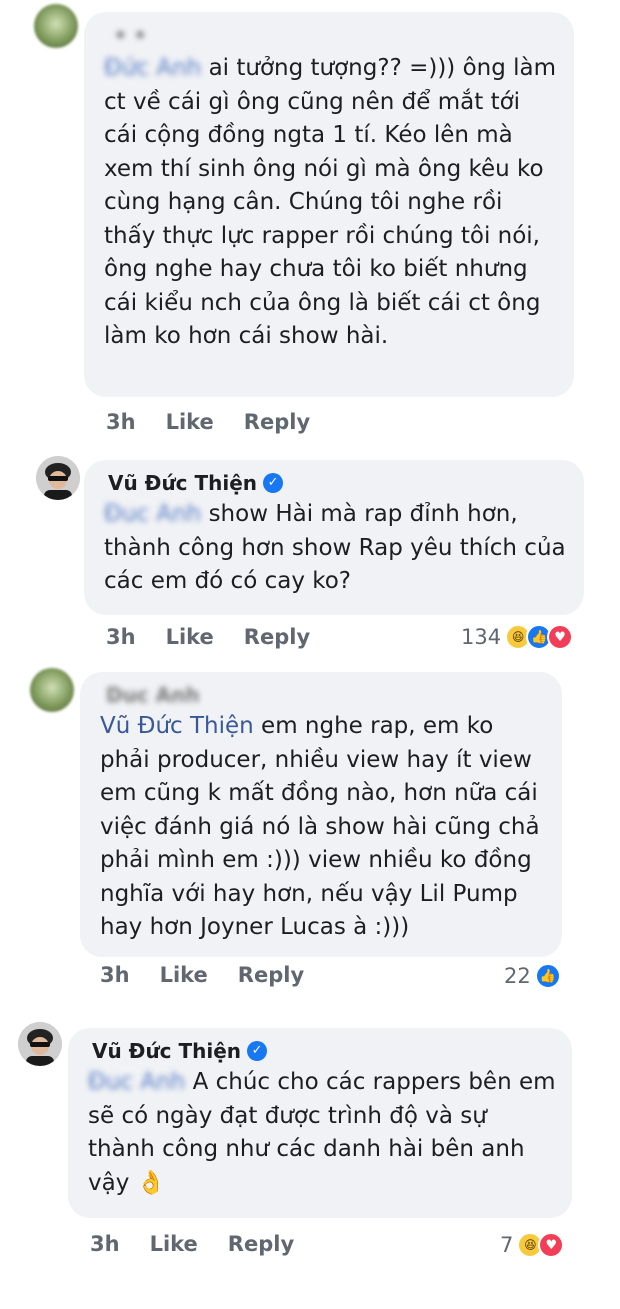  I want to click on reaction-count: 22, so click(517, 976).